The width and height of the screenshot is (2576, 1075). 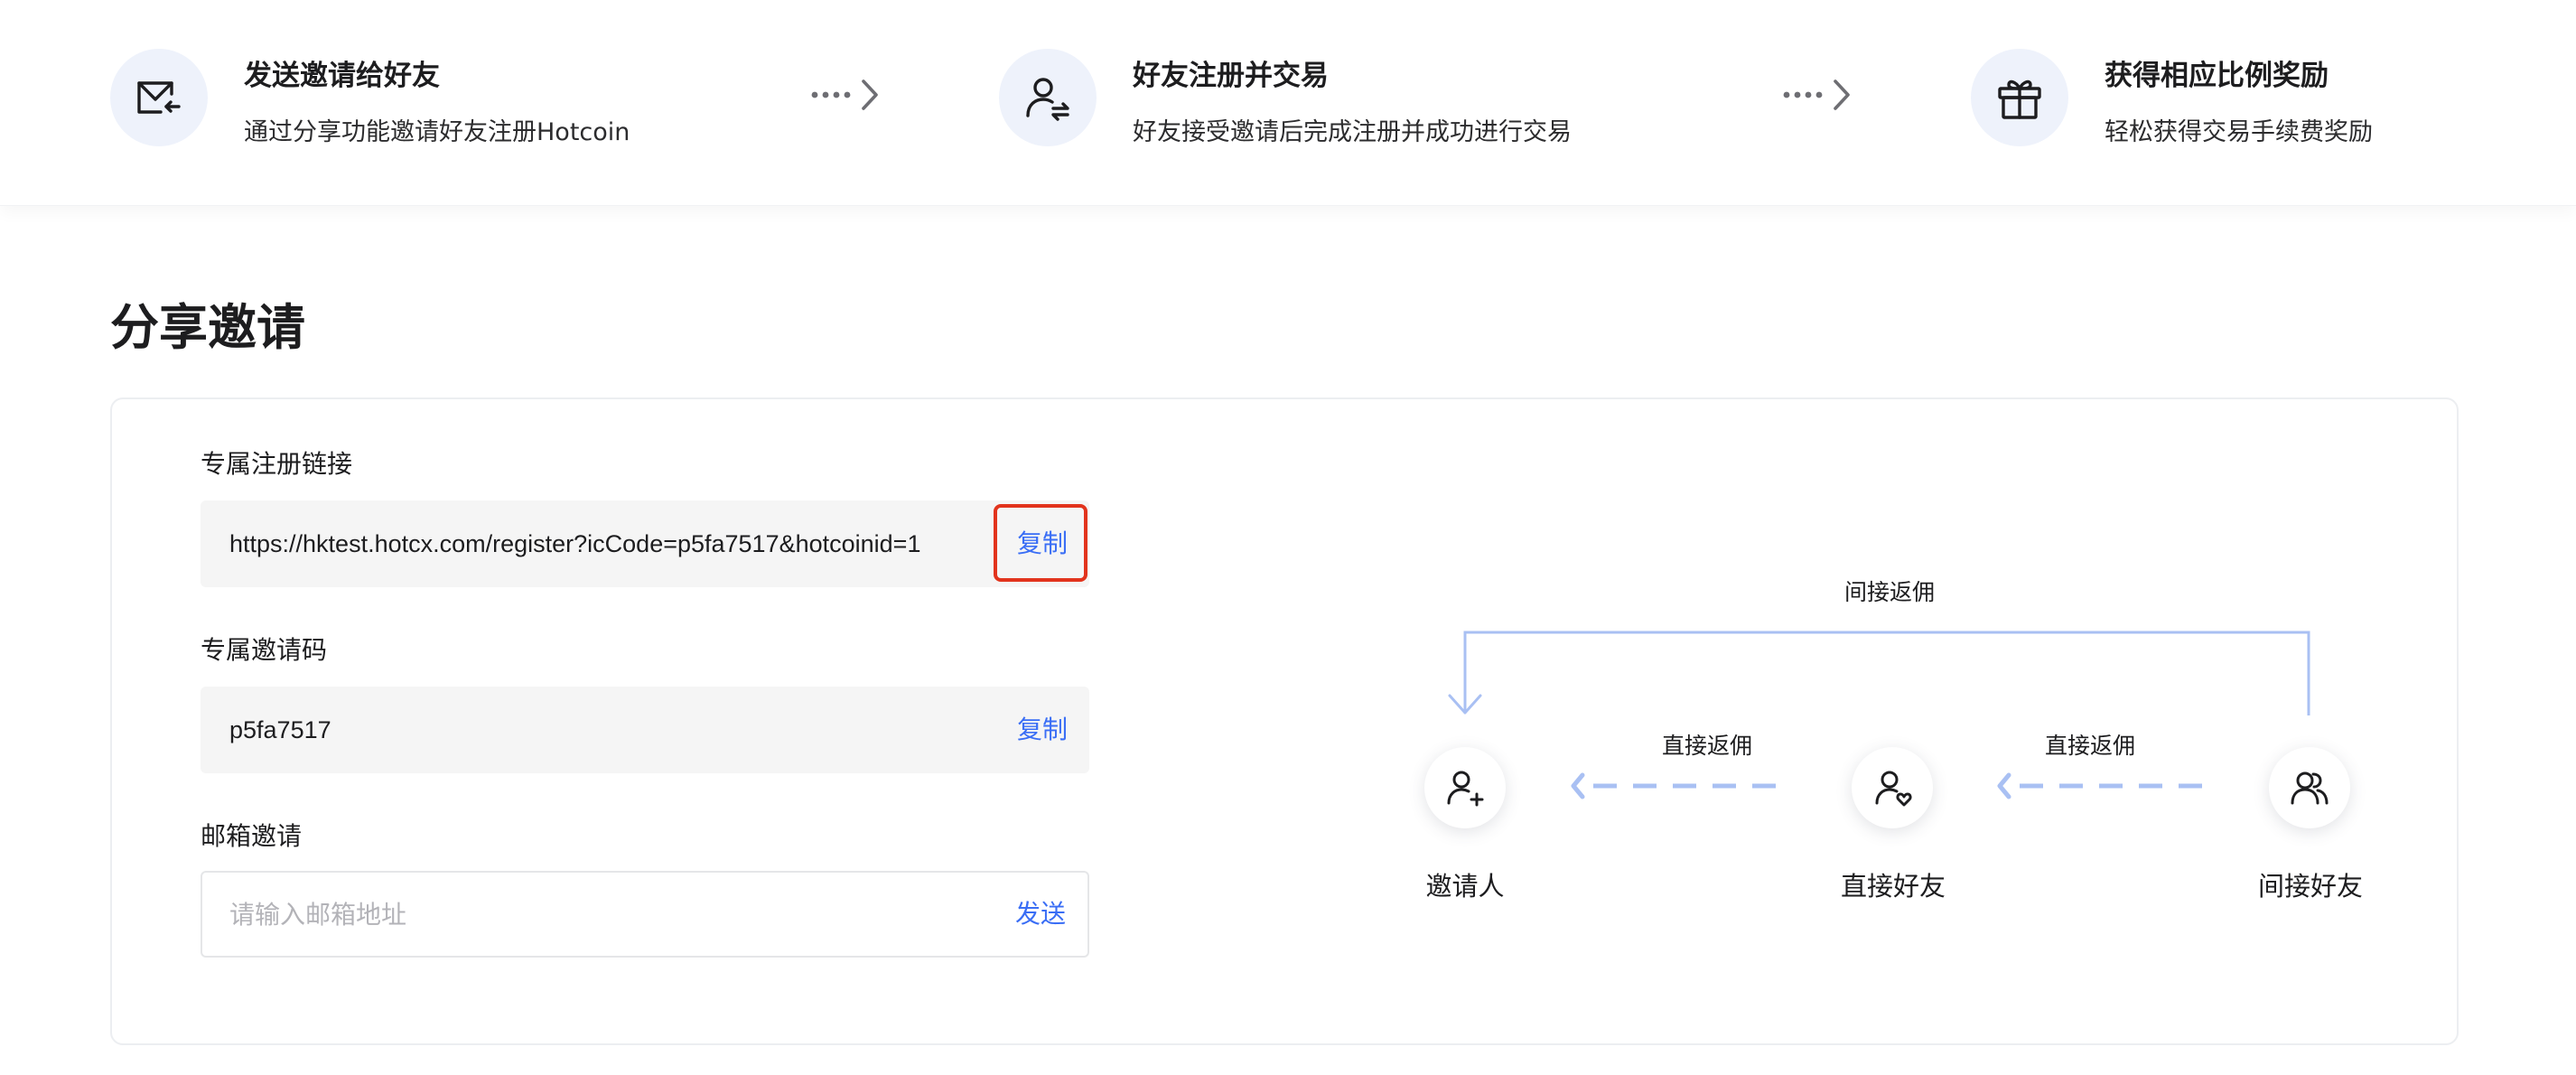 What do you see at coordinates (1048, 97) in the screenshot?
I see `user-exchange-icon` at bounding box center [1048, 97].